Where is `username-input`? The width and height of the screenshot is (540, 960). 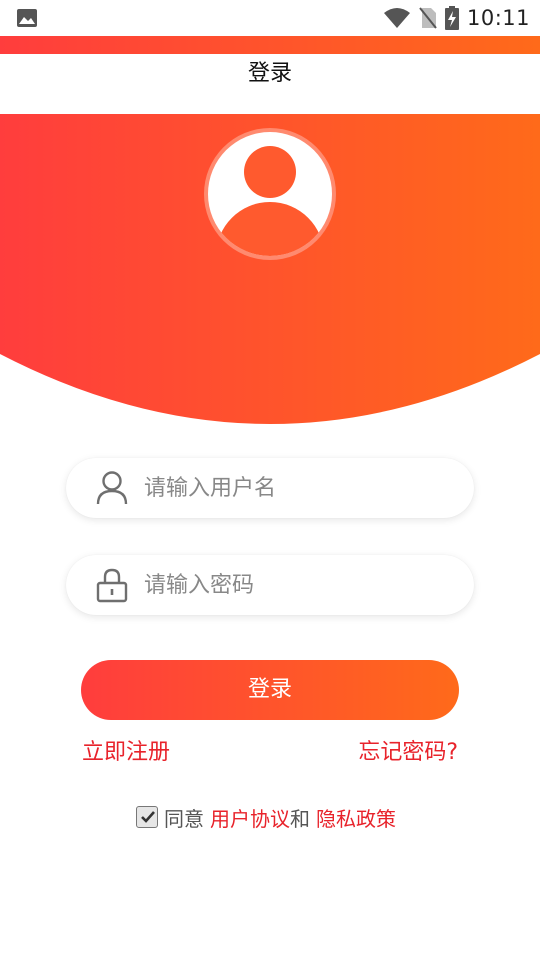 username-input is located at coordinates (299, 488).